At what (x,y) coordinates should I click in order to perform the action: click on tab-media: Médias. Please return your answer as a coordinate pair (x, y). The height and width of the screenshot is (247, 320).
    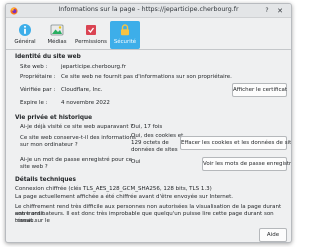
    Looking at the image, I should click on (57, 35).